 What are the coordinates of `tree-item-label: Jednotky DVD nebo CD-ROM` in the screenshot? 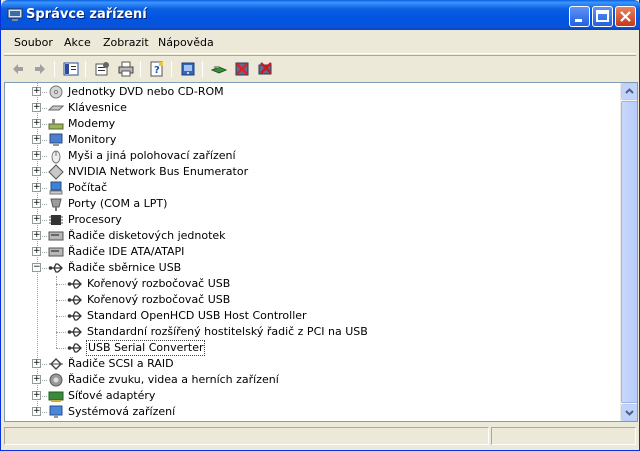 It's located at (146, 91).